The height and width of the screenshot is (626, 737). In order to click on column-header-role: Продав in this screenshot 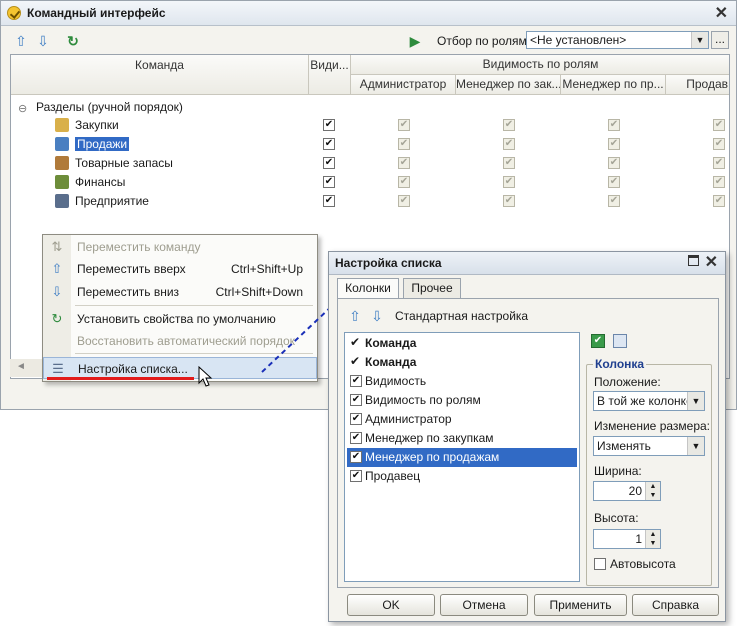, I will do `click(697, 85)`.